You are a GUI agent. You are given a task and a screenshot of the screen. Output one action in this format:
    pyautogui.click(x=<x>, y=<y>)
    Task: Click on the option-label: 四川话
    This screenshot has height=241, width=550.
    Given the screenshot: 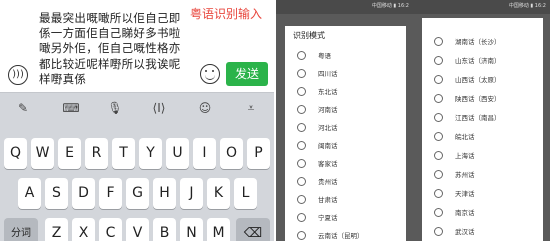 What is the action you would take?
    pyautogui.click(x=328, y=74)
    